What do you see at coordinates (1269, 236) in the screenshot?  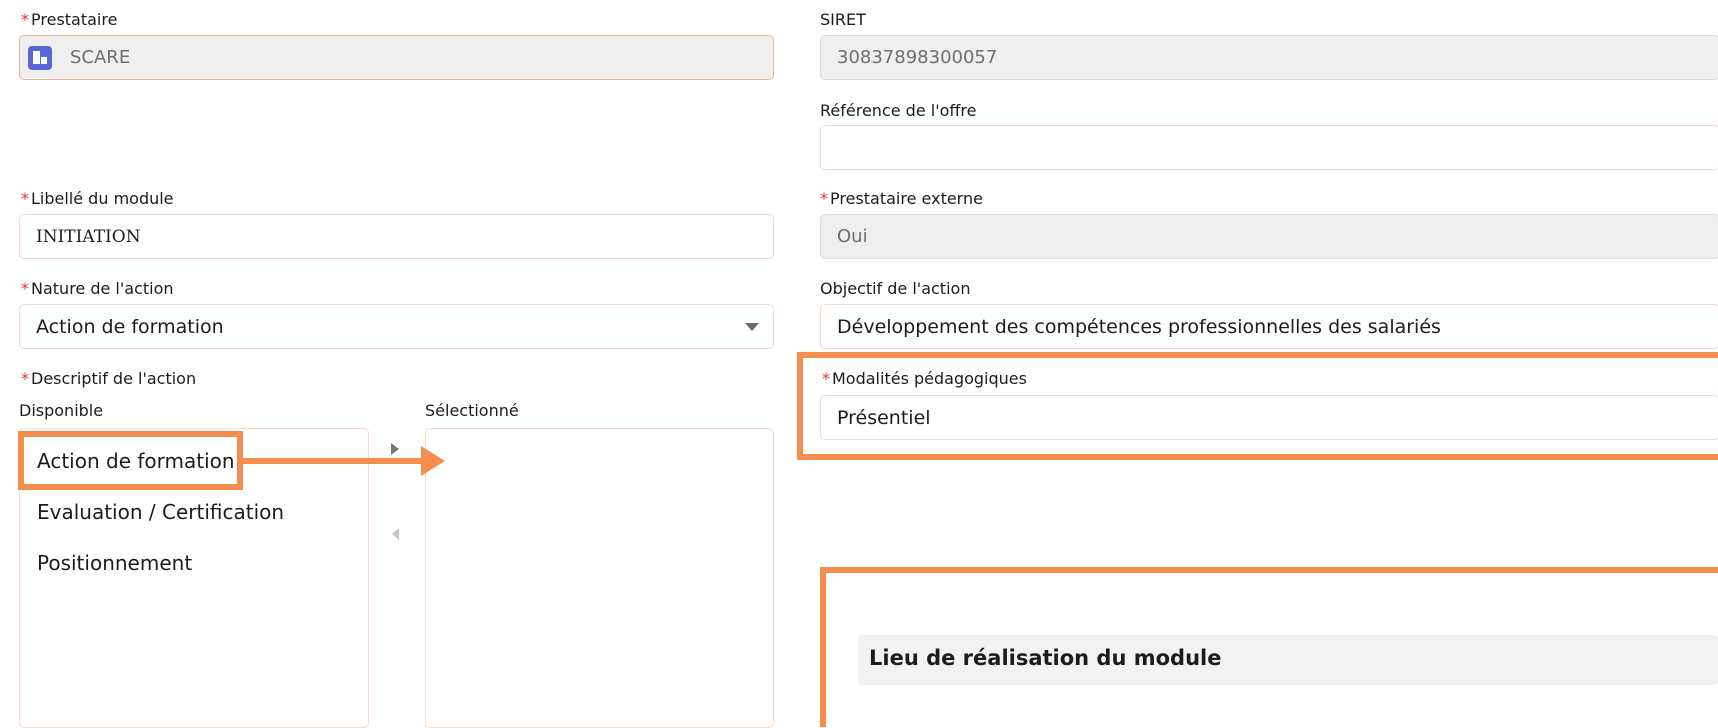 I see `prestataire-externe-select: Oui` at bounding box center [1269, 236].